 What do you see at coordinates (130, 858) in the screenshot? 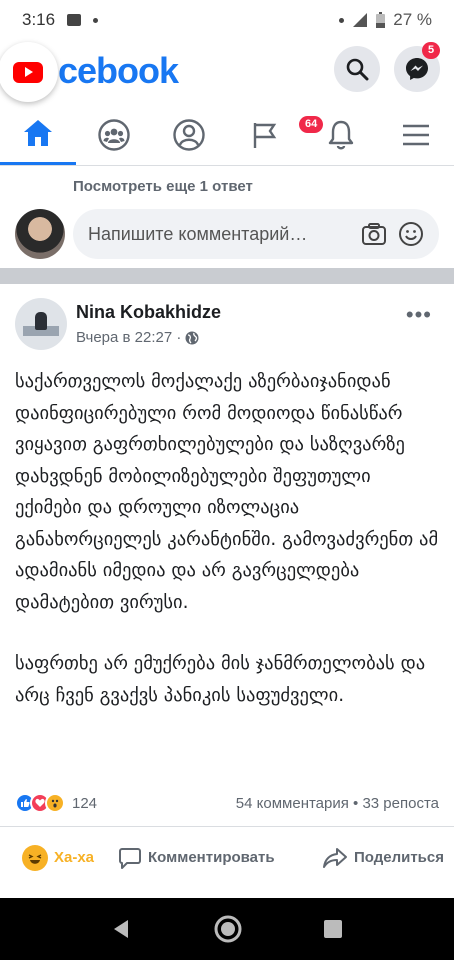
I see `comment-icon` at bounding box center [130, 858].